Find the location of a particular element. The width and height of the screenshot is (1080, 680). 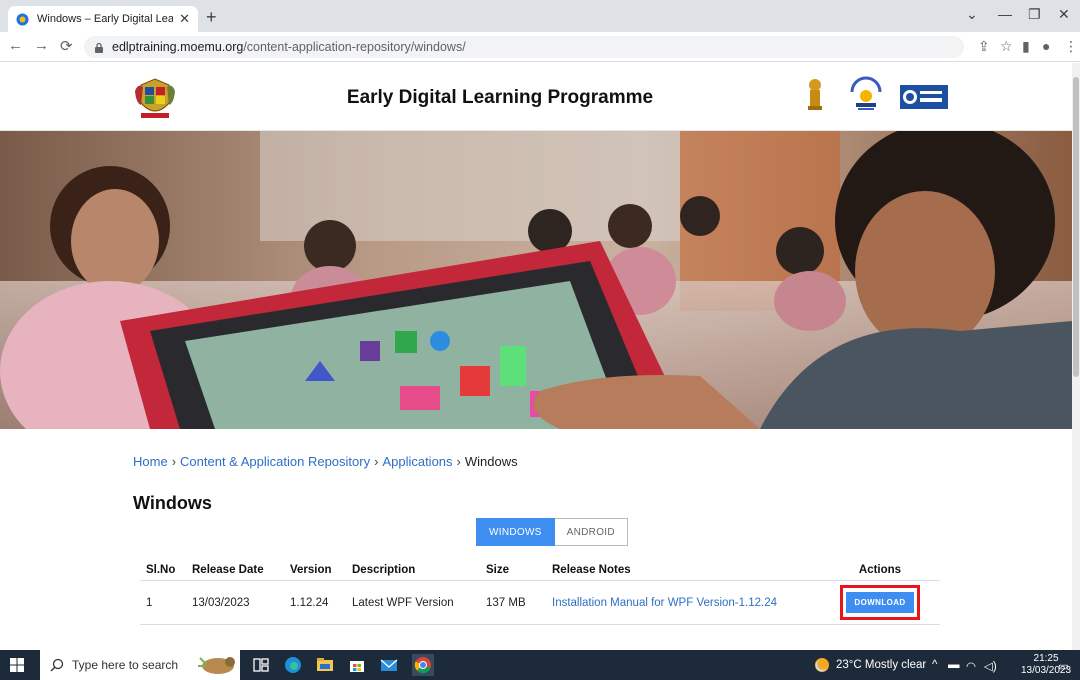

battery-icon: ▬ is located at coordinates (954, 665).